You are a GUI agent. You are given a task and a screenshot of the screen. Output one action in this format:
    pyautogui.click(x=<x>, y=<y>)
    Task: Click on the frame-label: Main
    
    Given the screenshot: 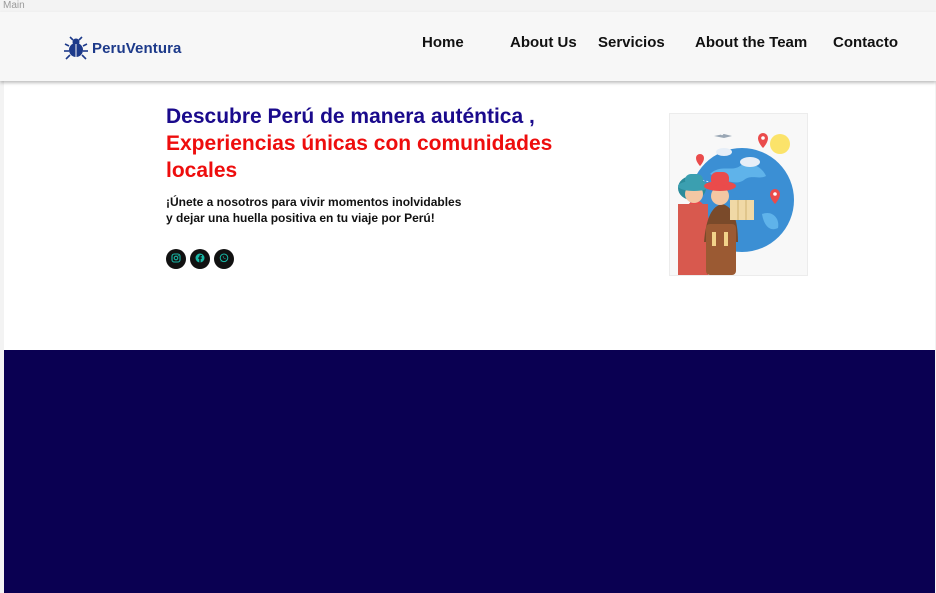 What is the action you would take?
    pyautogui.click(x=14, y=5)
    